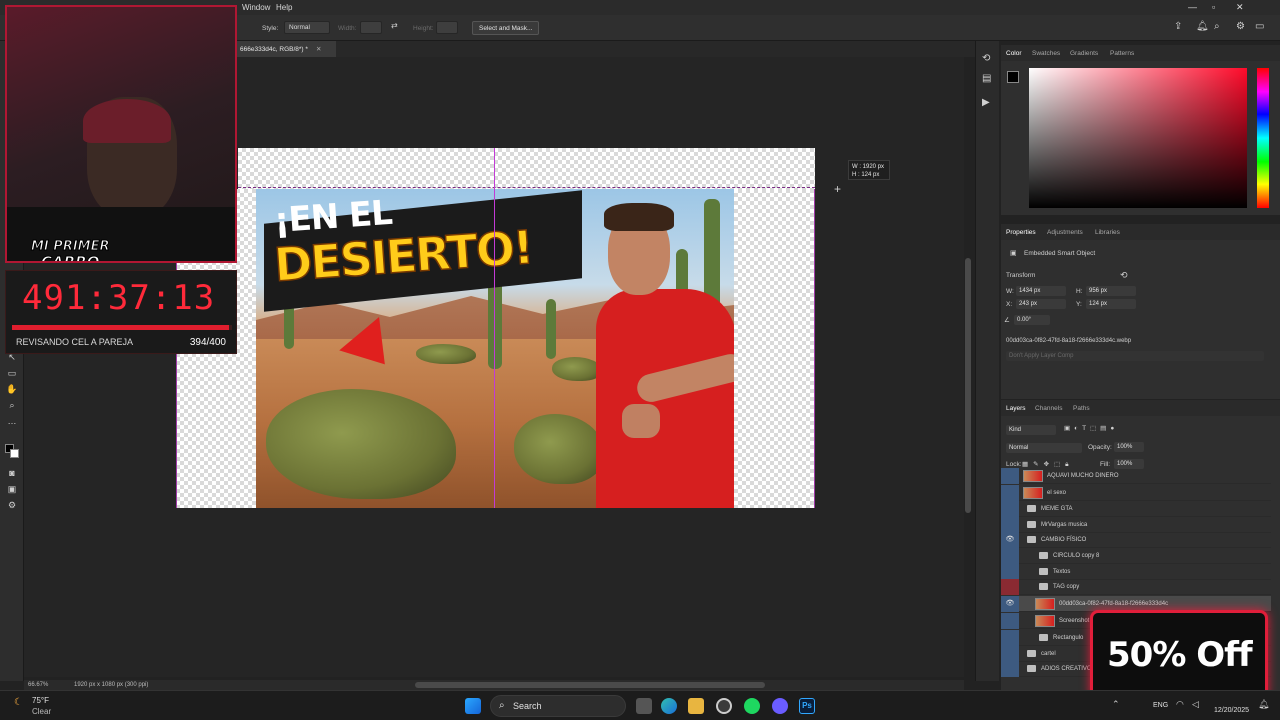 This screenshot has height=720, width=1280. Describe the element at coordinates (1231, 710) in the screenshot. I see `clock-date: 12/20/2025` at that location.